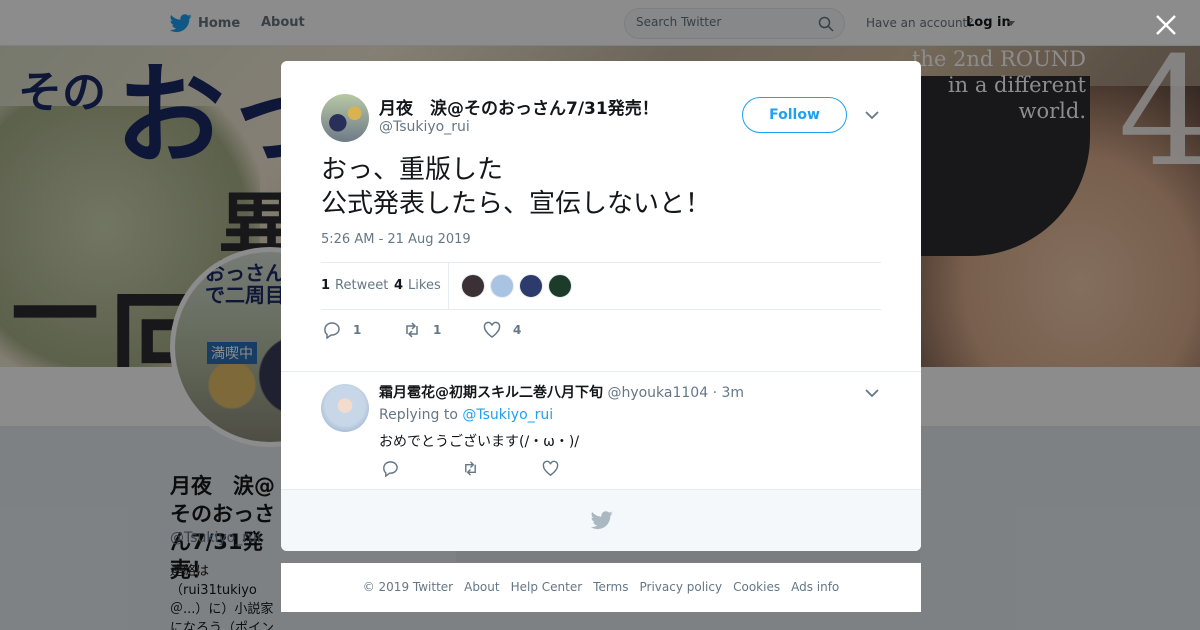 The height and width of the screenshot is (630, 1200). I want to click on retweet-stat: 1 Retweet, so click(354, 285).